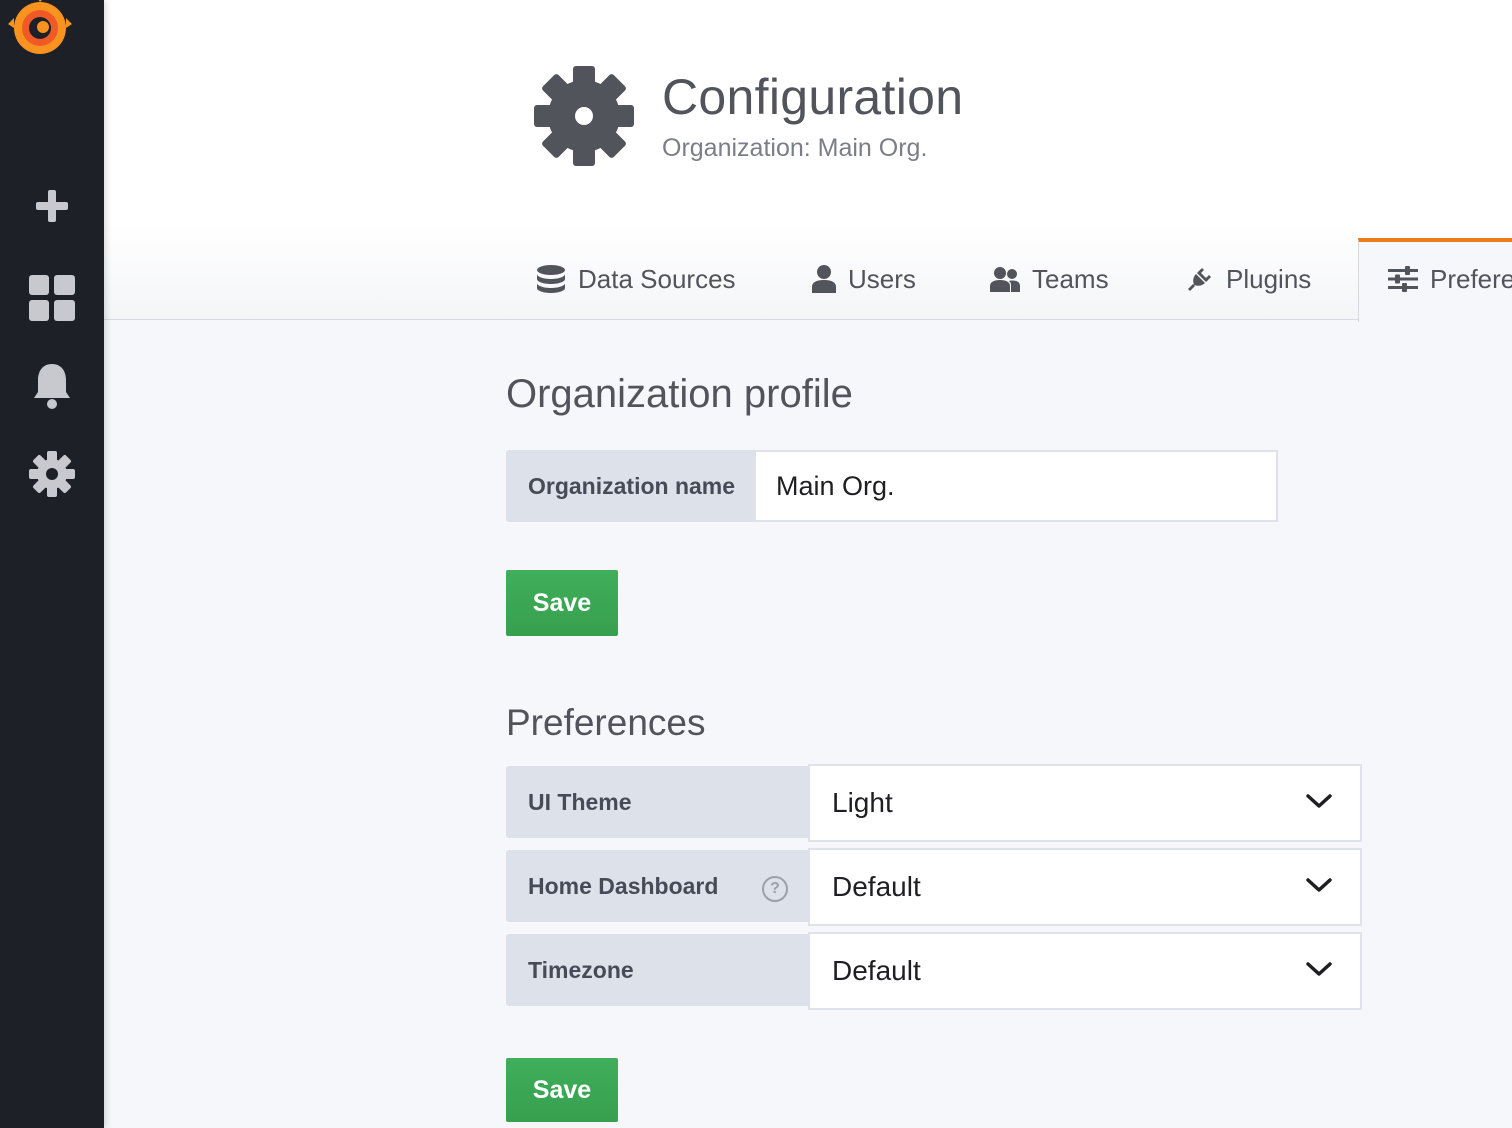 The image size is (1512, 1128). I want to click on home-dashboard-select: Default, so click(1085, 887).